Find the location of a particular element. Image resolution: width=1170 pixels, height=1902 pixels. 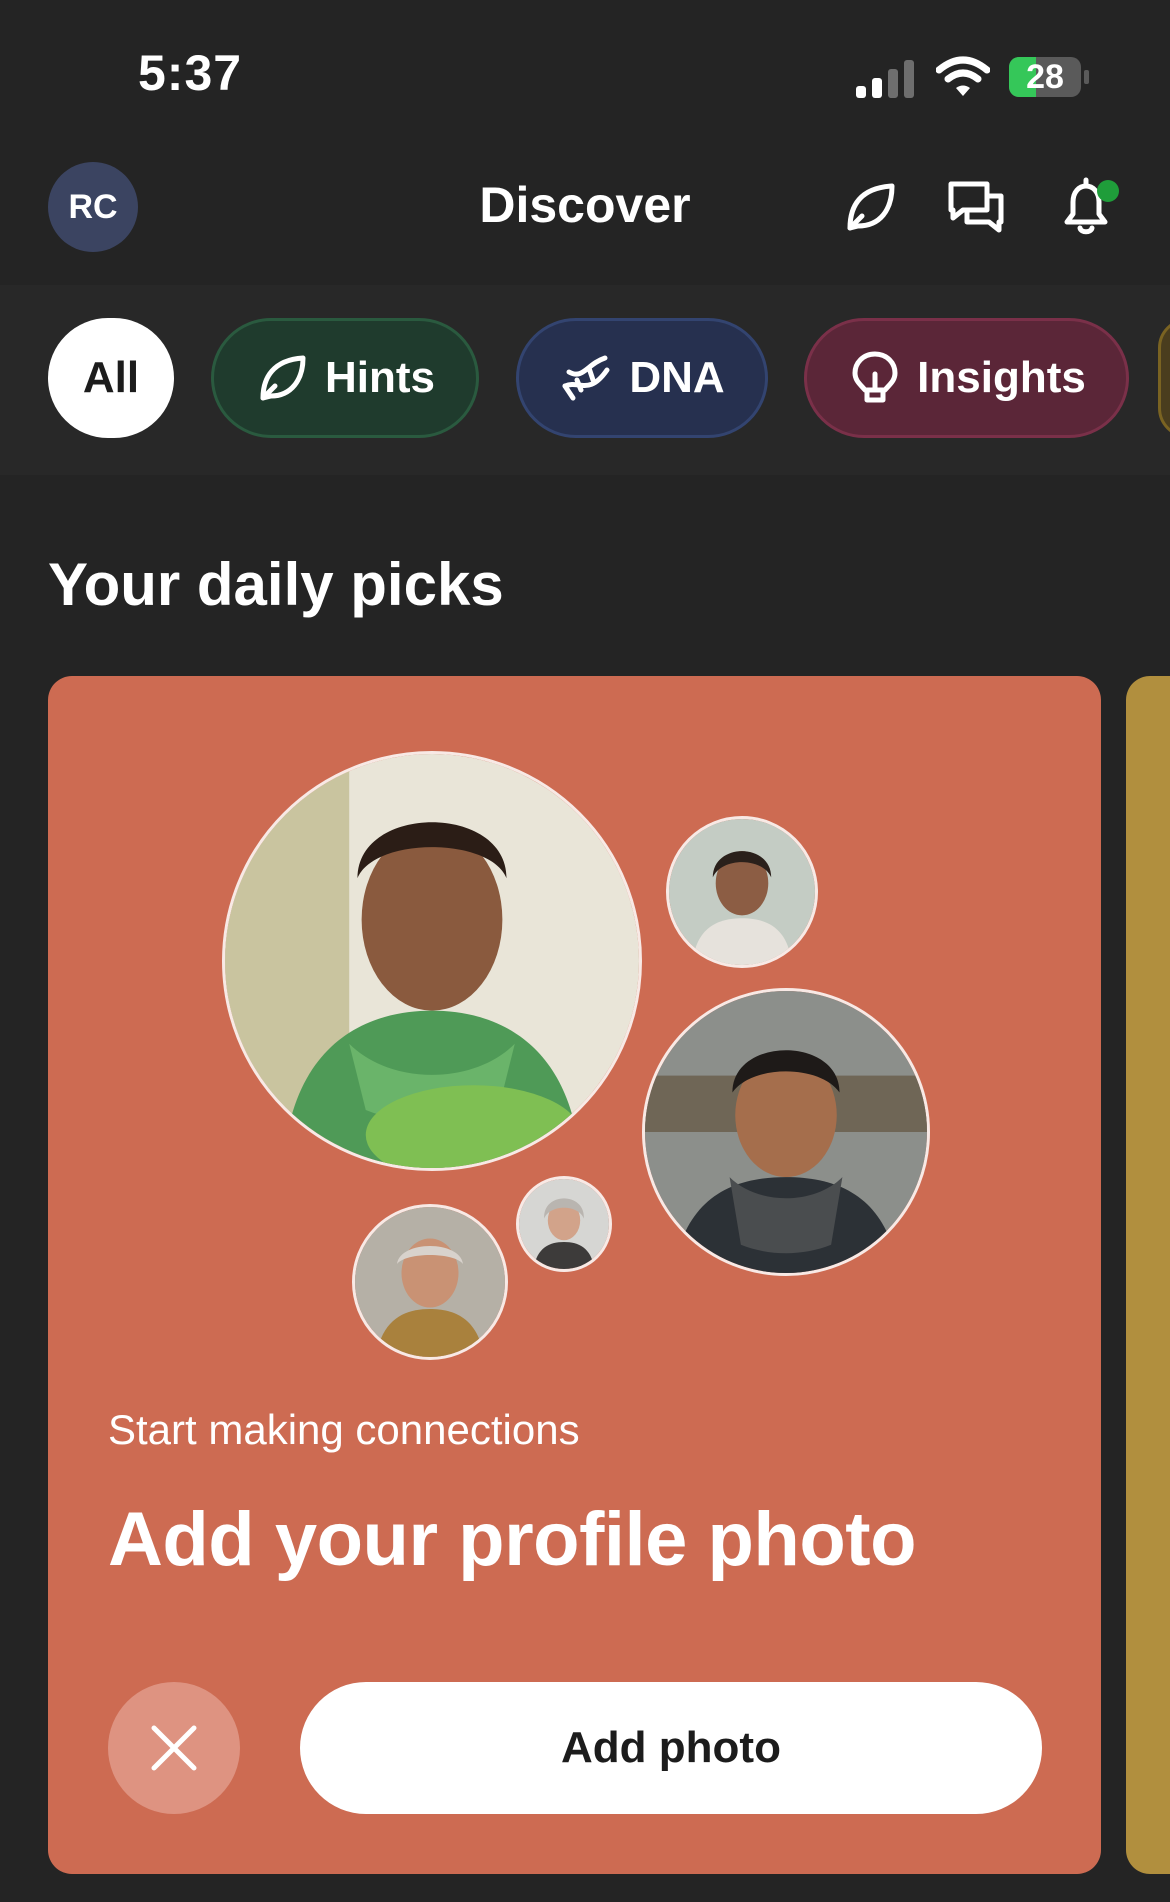

section-title: Your daily picks is located at coordinates (276, 584).